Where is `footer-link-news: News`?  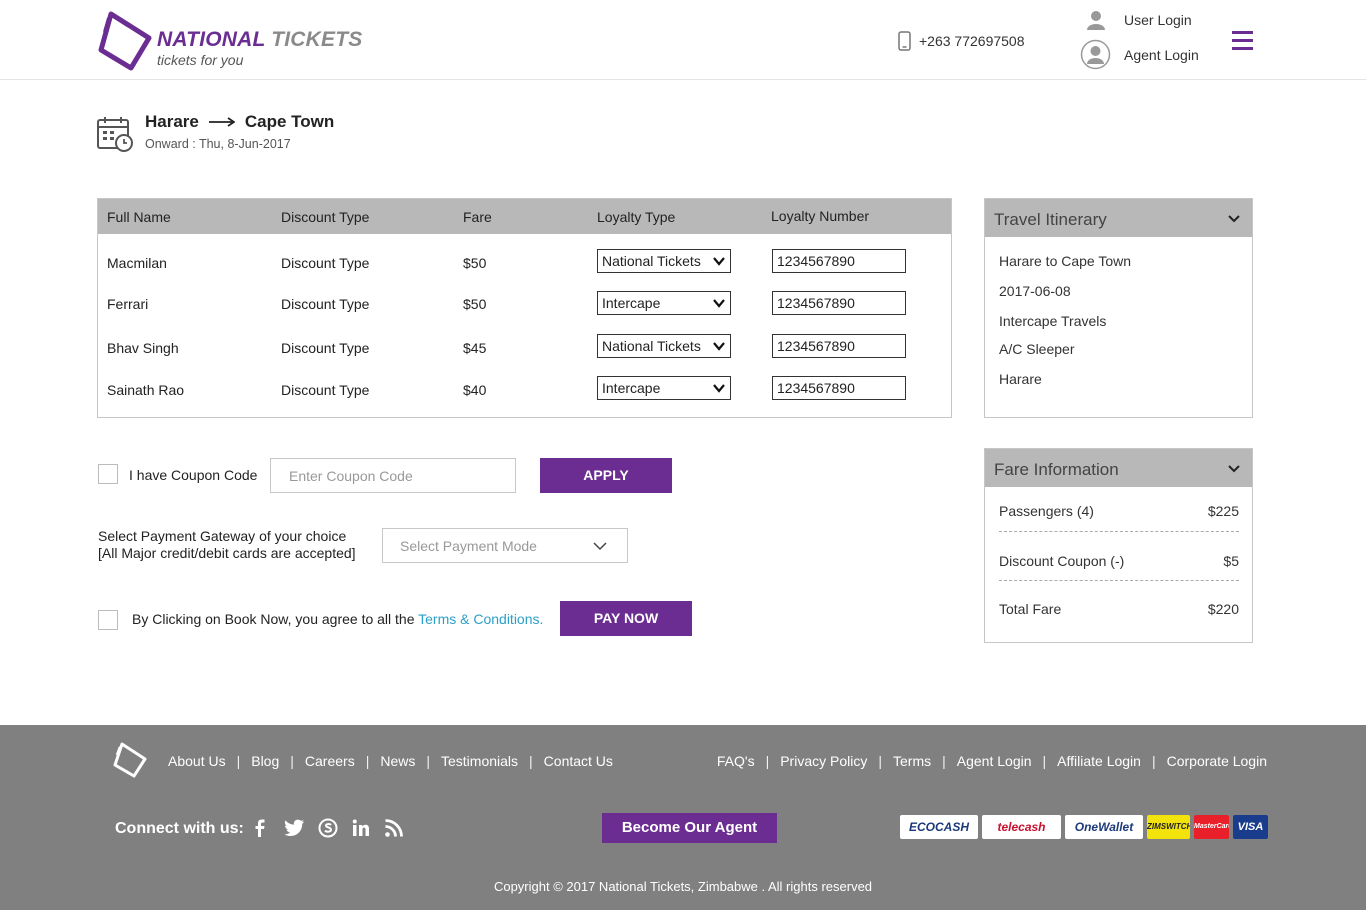 footer-link-news: News is located at coordinates (397, 761).